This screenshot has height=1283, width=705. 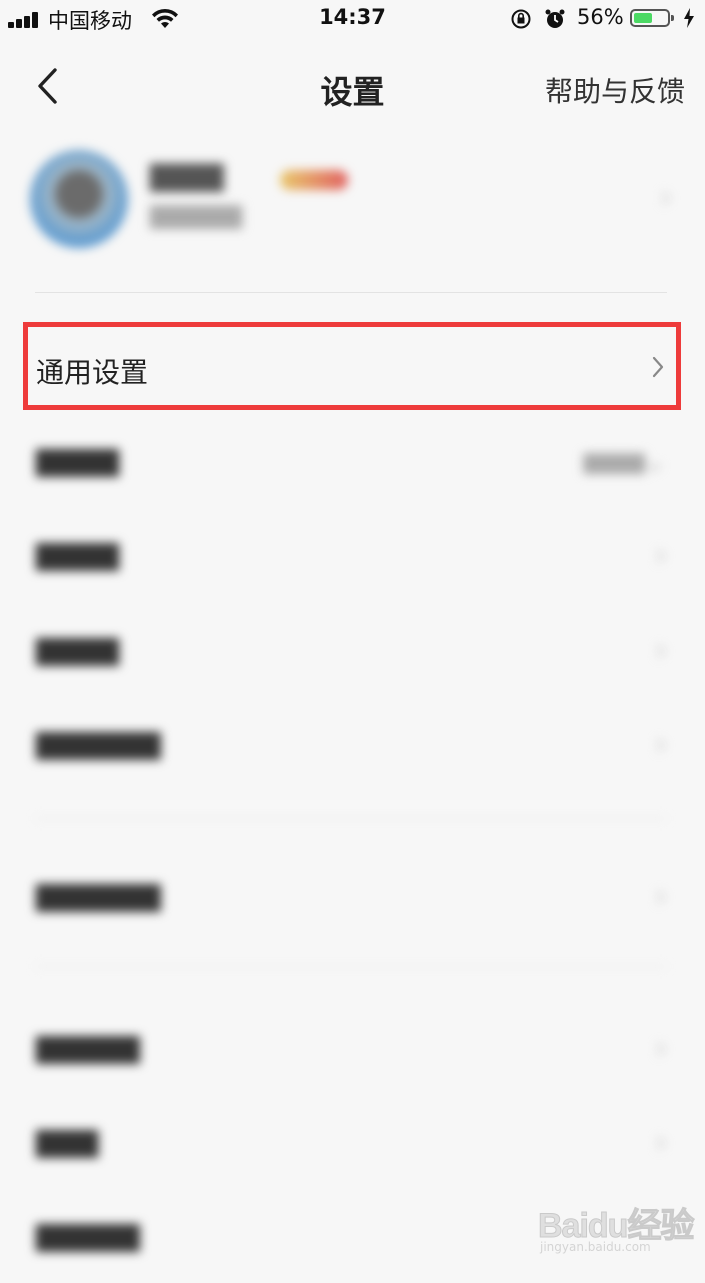 What do you see at coordinates (314, 180) in the screenshot?
I see `vip-badge` at bounding box center [314, 180].